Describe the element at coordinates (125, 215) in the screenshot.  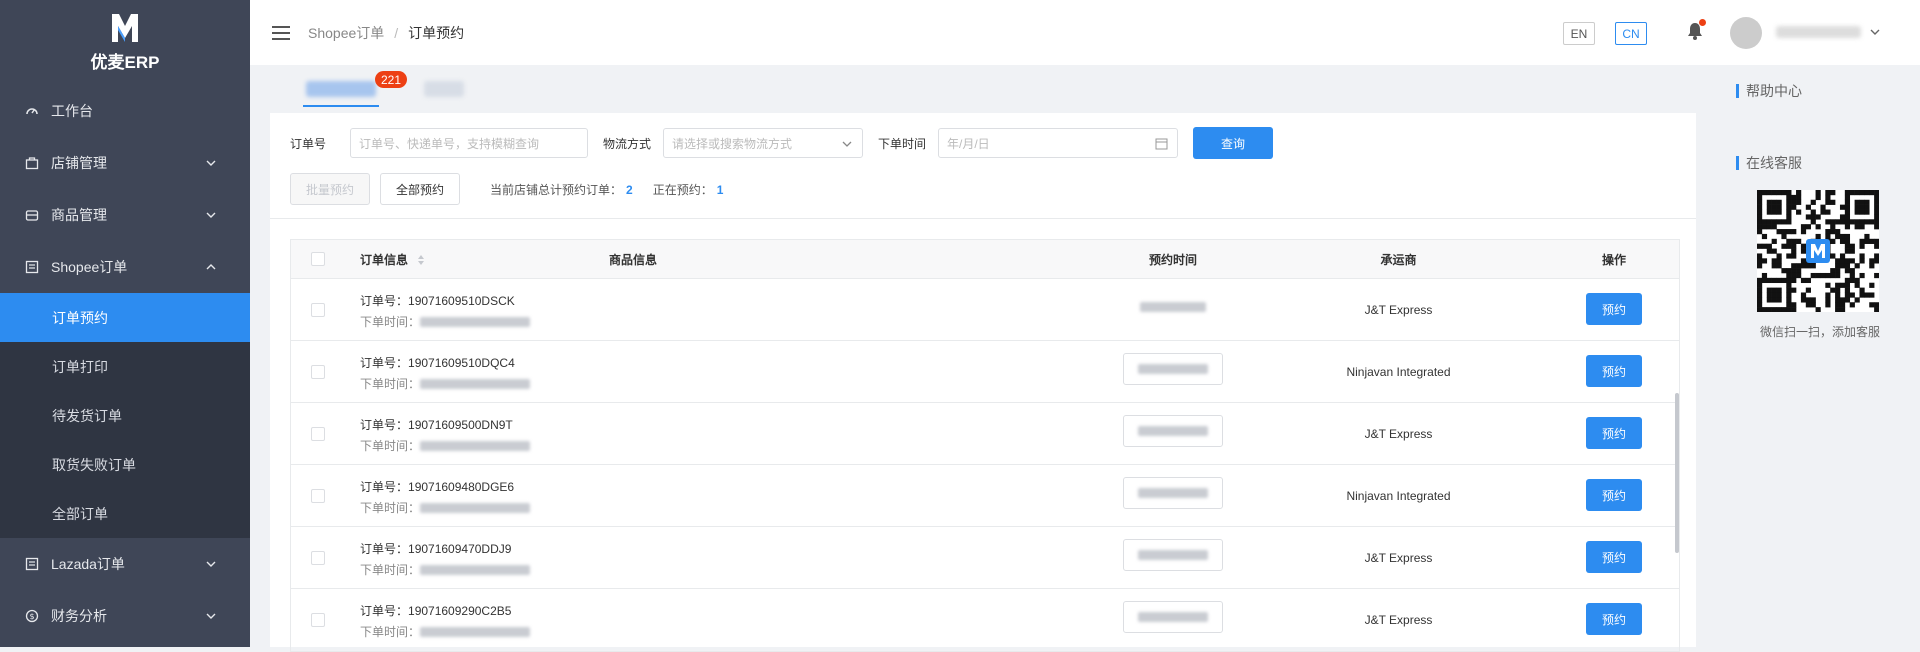
I see `menu-product: 商品管理` at that location.